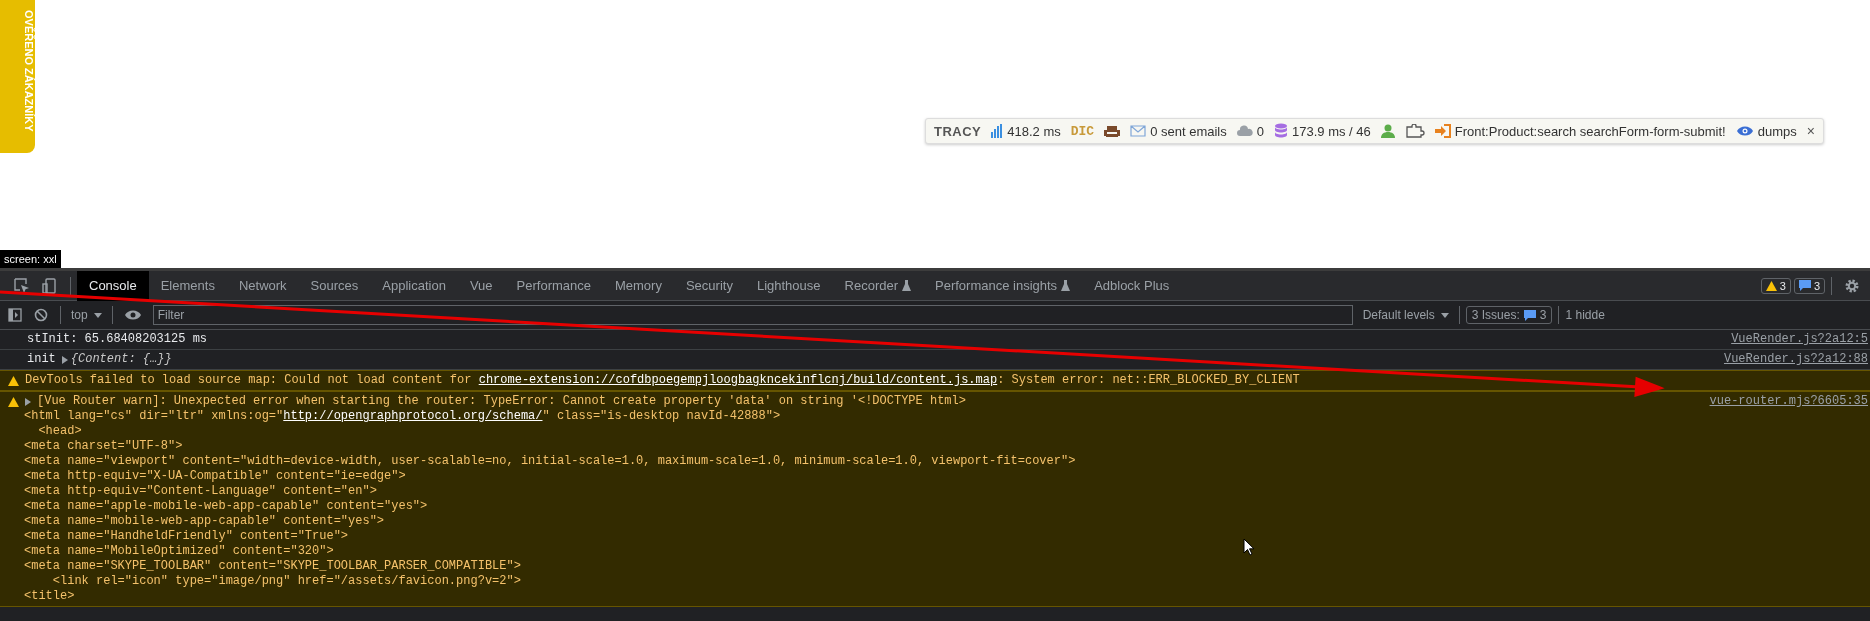 This screenshot has width=1870, height=621. What do you see at coordinates (1414, 131) in the screenshot?
I see `puzzle-icon` at bounding box center [1414, 131].